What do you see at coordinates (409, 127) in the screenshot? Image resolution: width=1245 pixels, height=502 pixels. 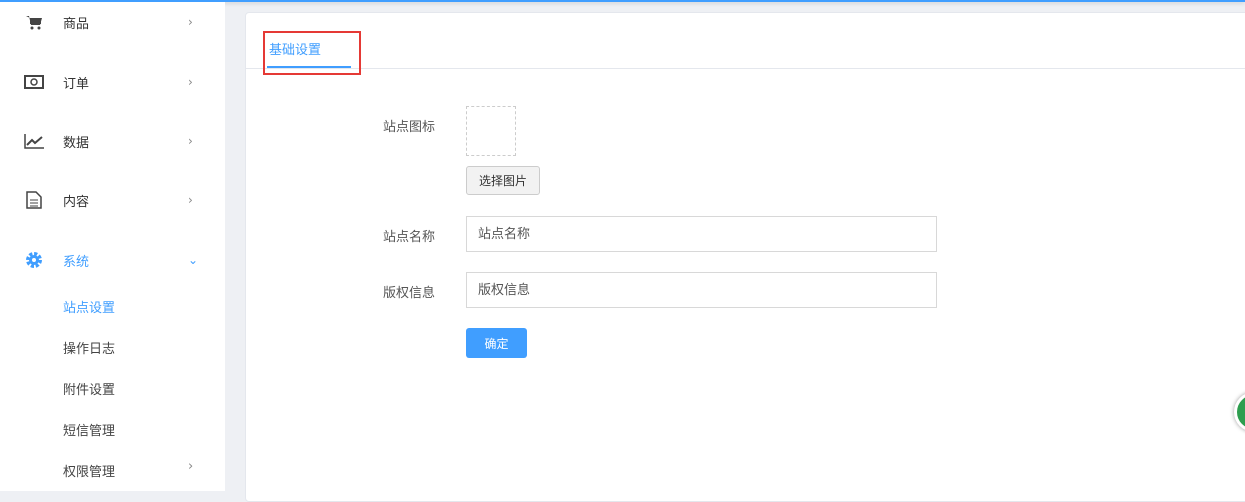 I see `site-icon-label: 站点图标` at bounding box center [409, 127].